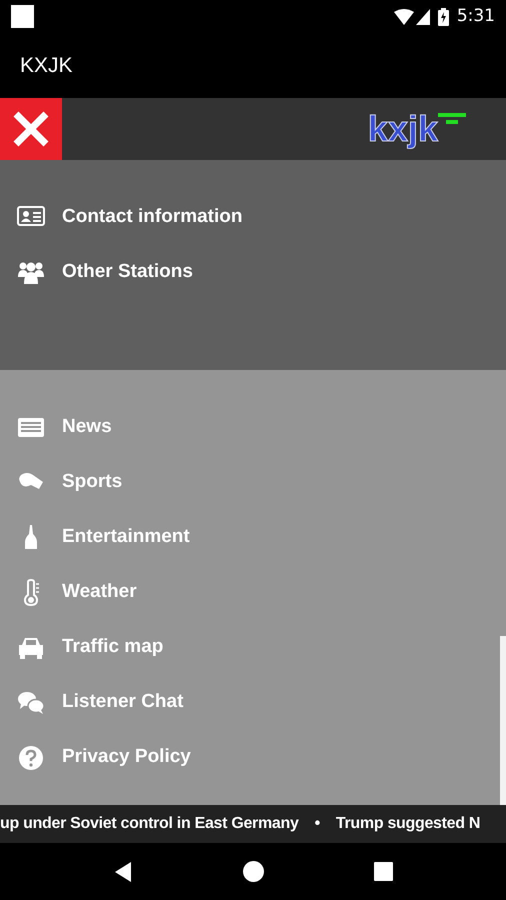 The height and width of the screenshot is (900, 506). I want to click on notification-icon, so click(22, 16).